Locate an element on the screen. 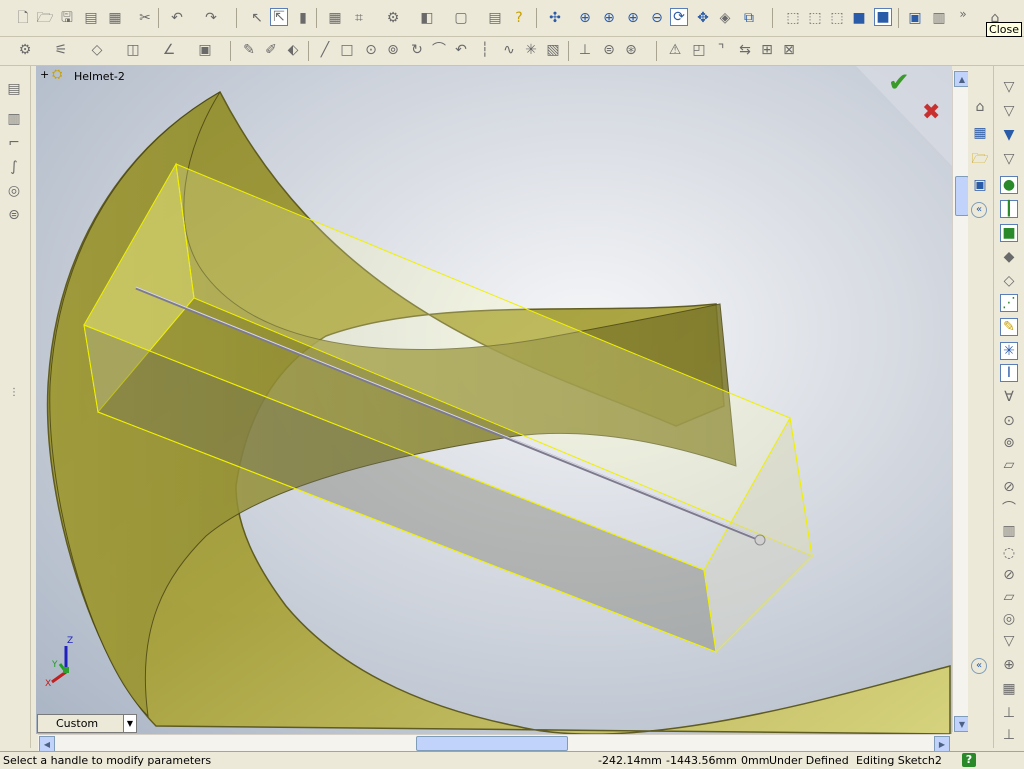  point-icon: ✳ is located at coordinates (531, 50).